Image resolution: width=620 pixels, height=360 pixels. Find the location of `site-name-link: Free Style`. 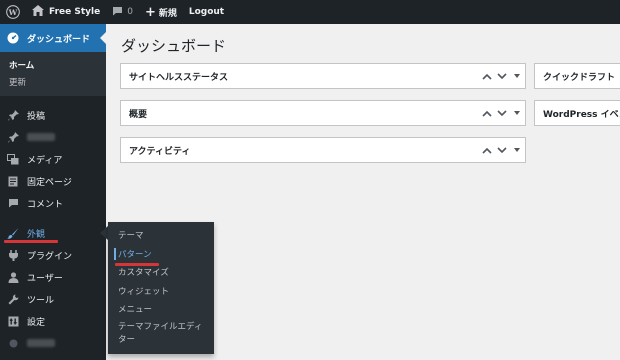

site-name-link: Free Style is located at coordinates (66, 12).